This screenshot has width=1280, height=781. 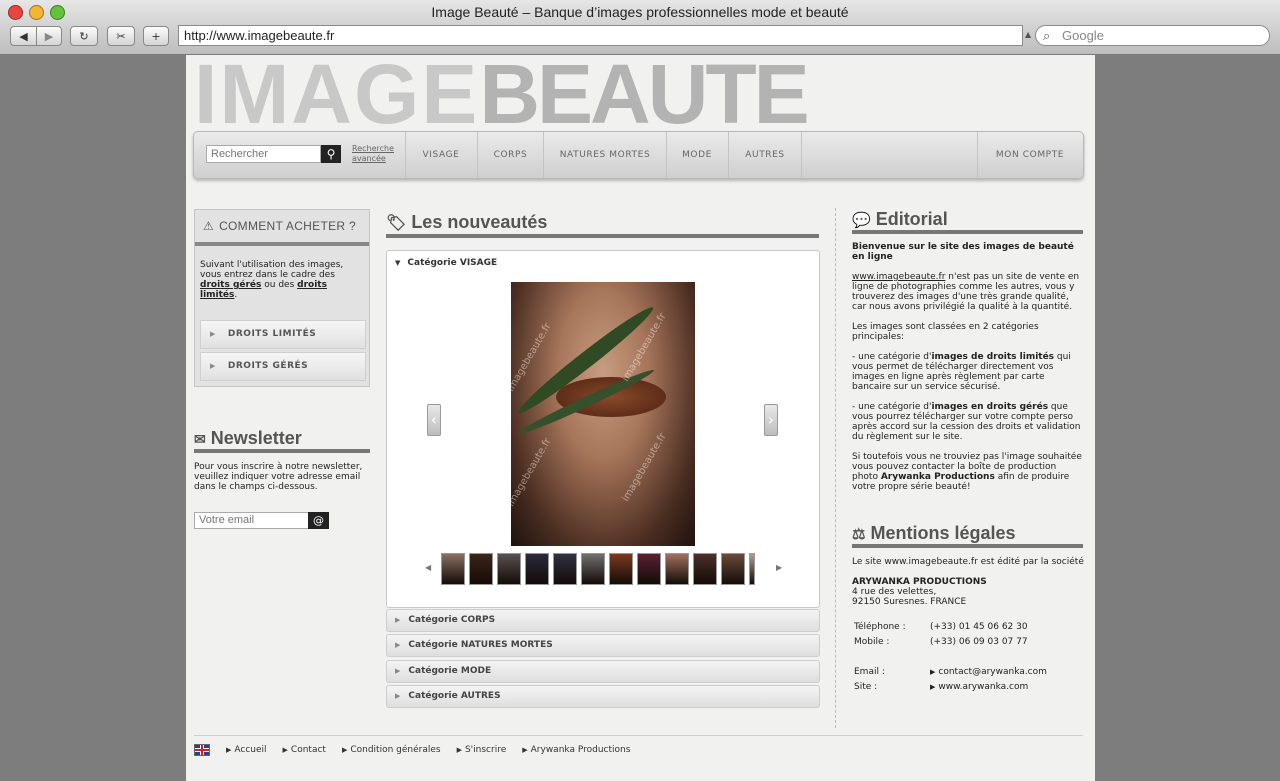 I want to click on phone-value: (+33) 01 45 06 62 30, so click(x=979, y=627).